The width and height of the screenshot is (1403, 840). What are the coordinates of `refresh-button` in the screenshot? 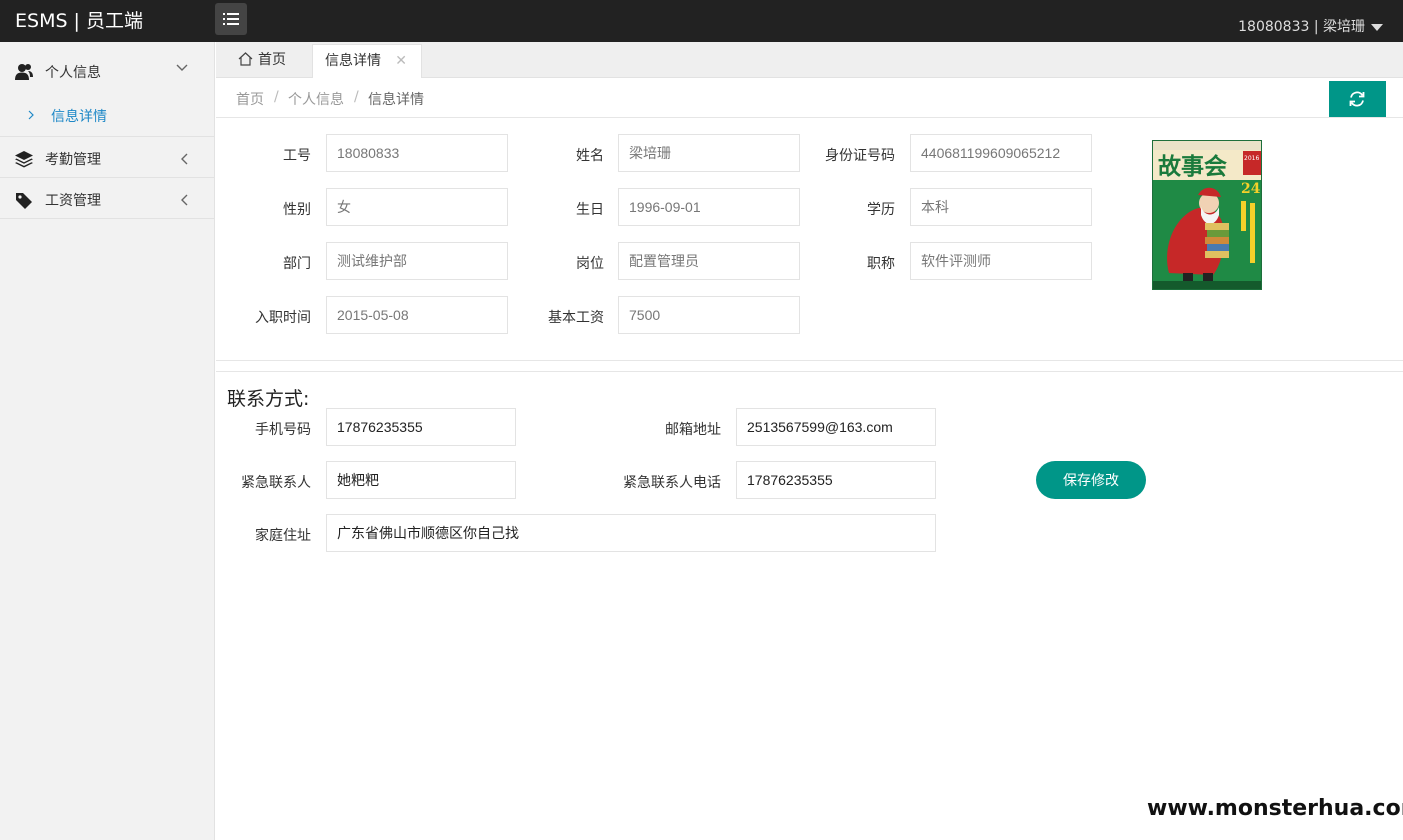 It's located at (1357, 99).